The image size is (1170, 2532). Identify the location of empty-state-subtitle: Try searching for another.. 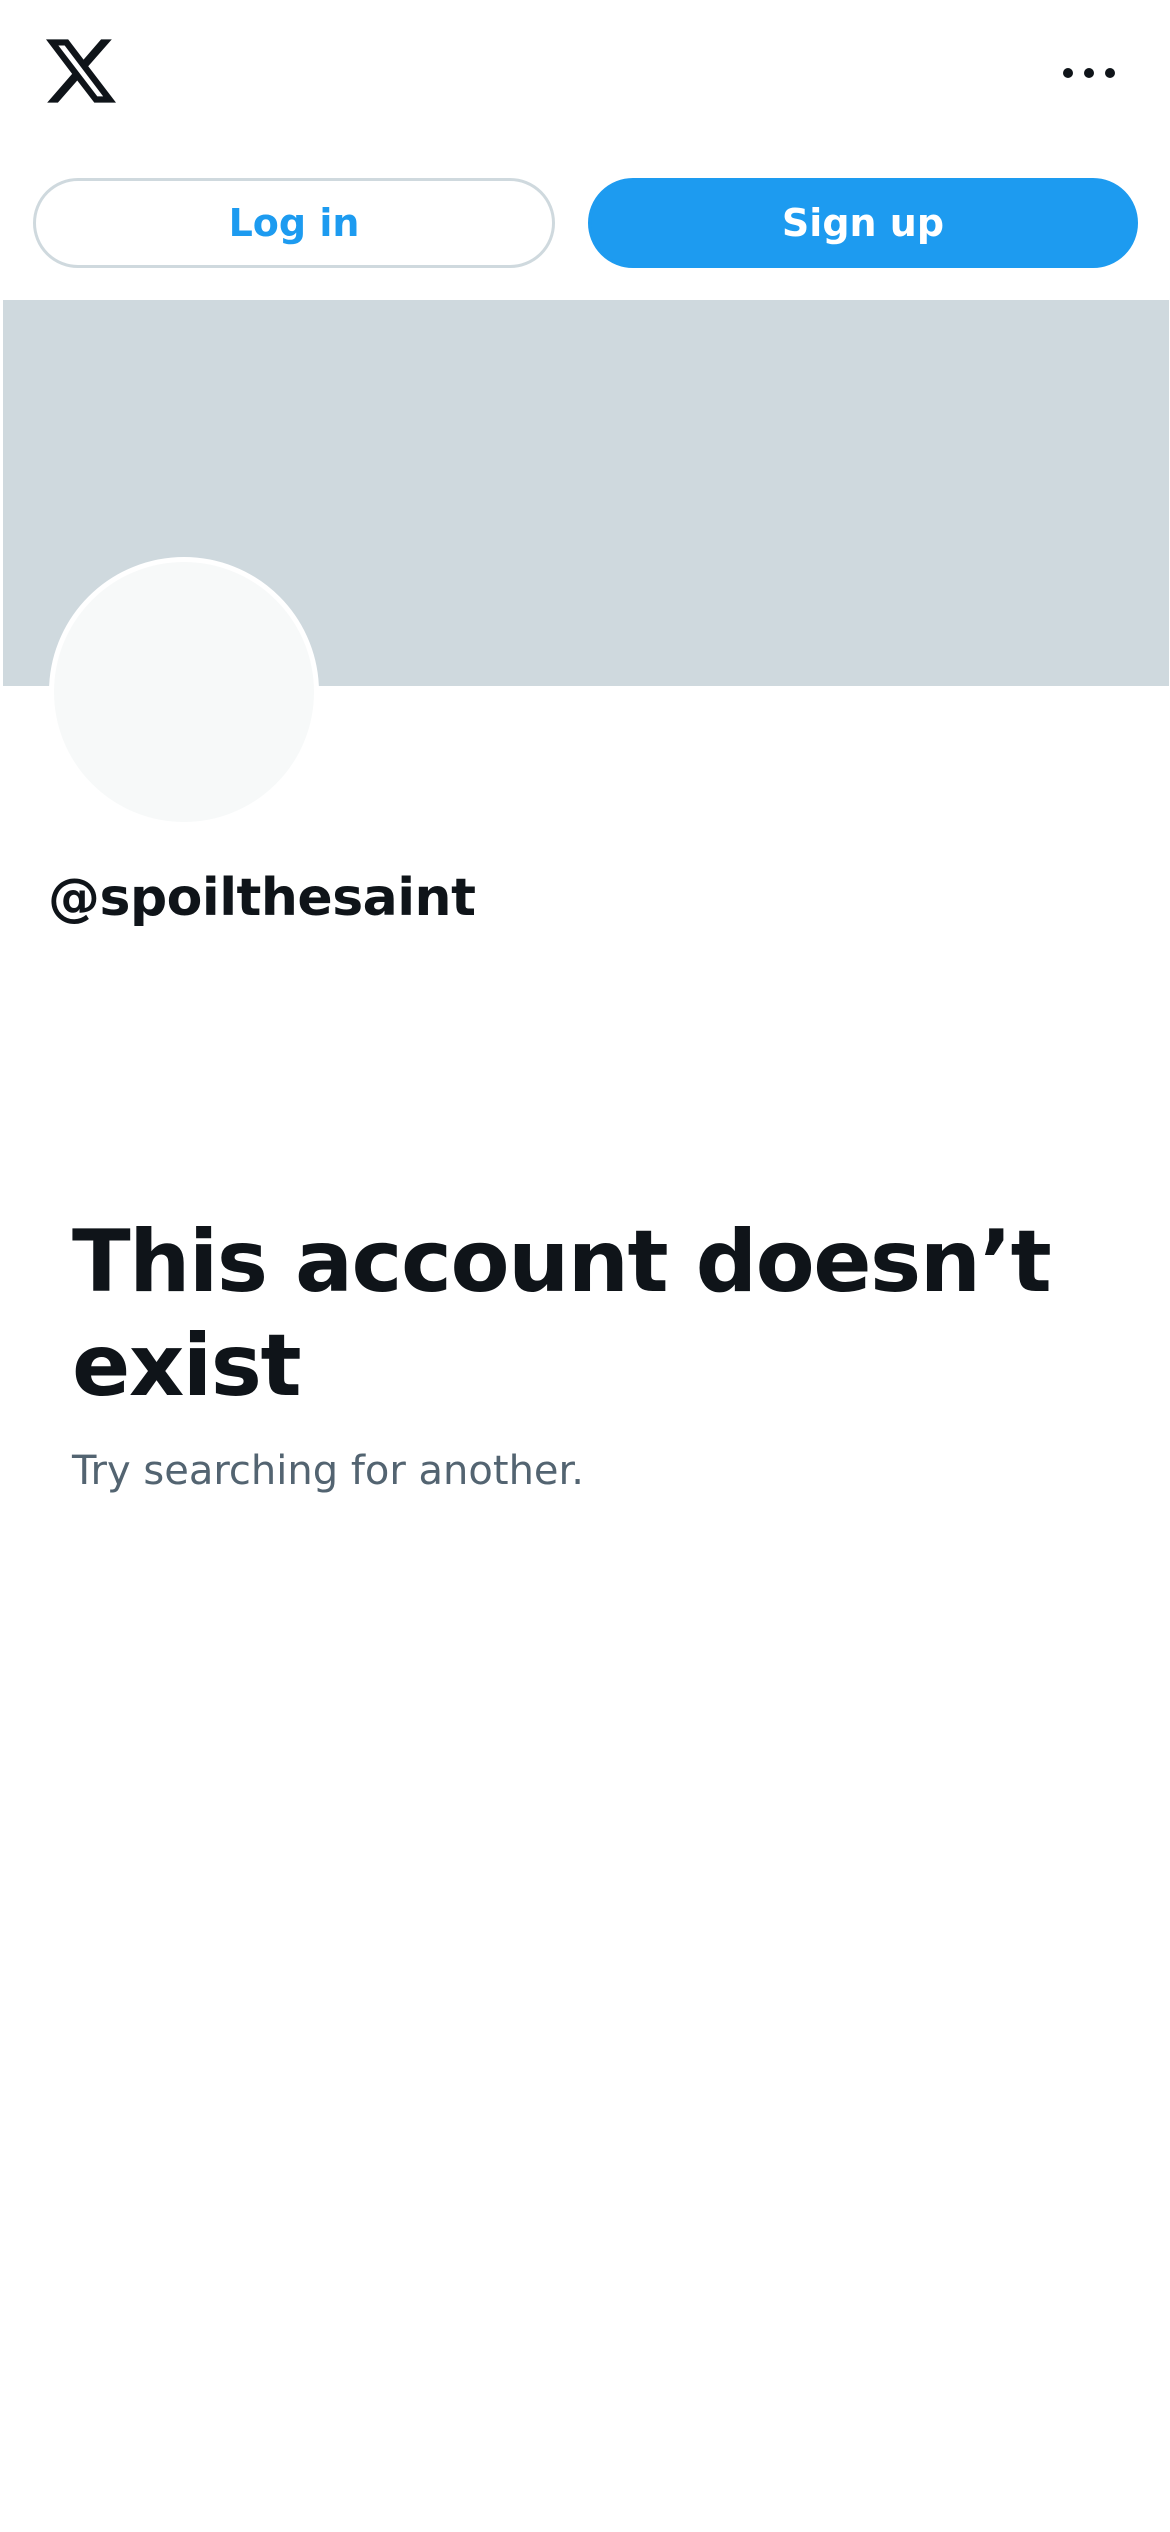
(328, 1471).